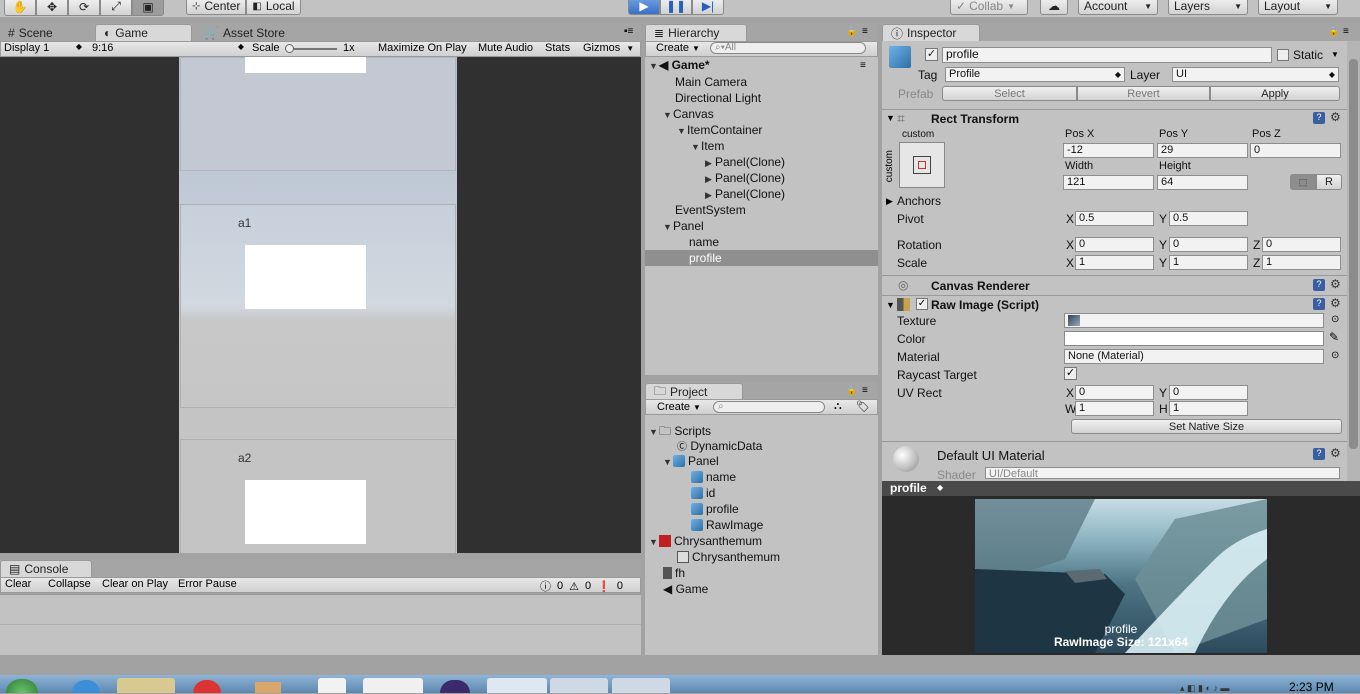 The height and width of the screenshot is (694, 1360). What do you see at coordinates (52, 8) in the screenshot?
I see `move-tool-icon: ✥` at bounding box center [52, 8].